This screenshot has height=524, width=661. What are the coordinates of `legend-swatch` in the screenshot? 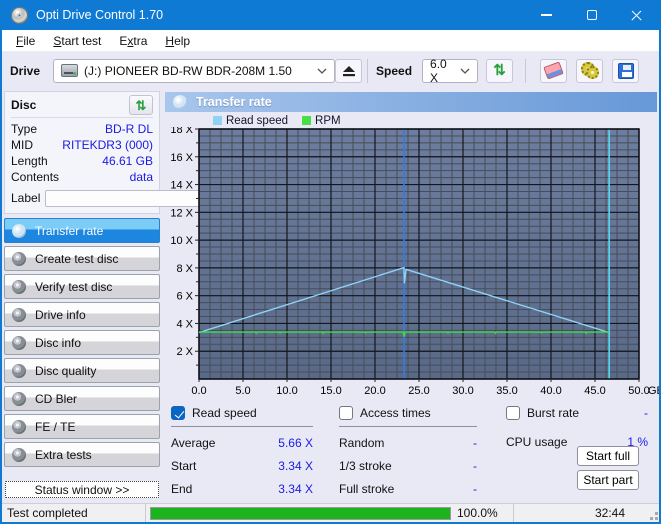 It's located at (217, 120).